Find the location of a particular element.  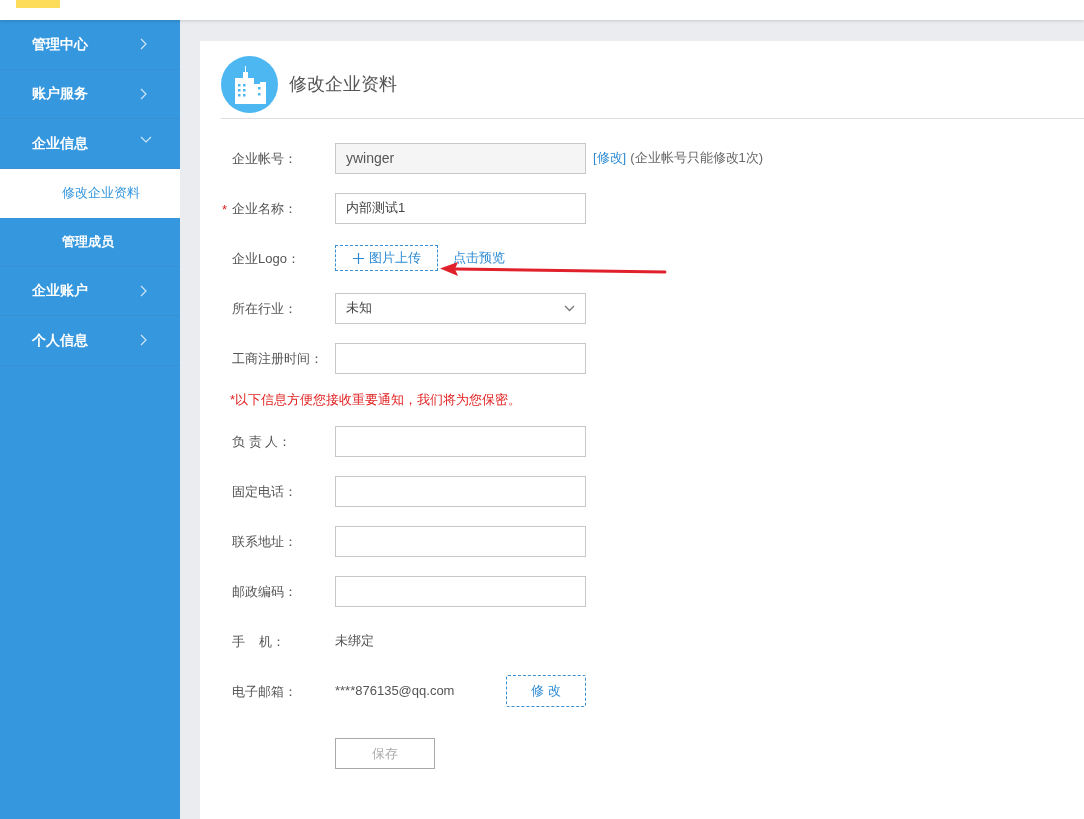

plus-icon is located at coordinates (358, 258).